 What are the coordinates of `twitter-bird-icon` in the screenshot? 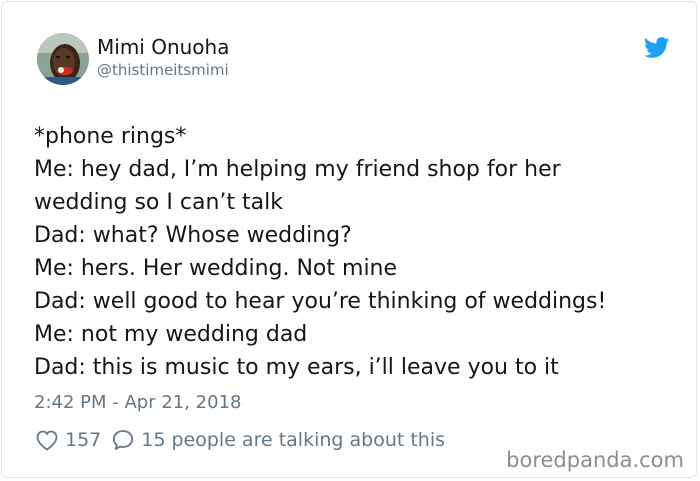 It's located at (657, 48).